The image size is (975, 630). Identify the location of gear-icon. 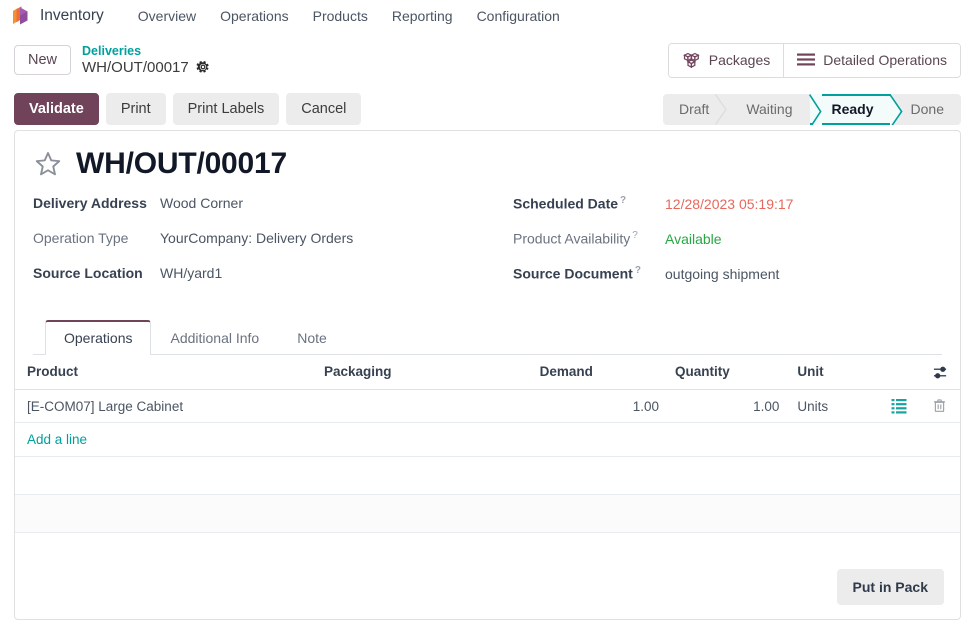
(203, 67).